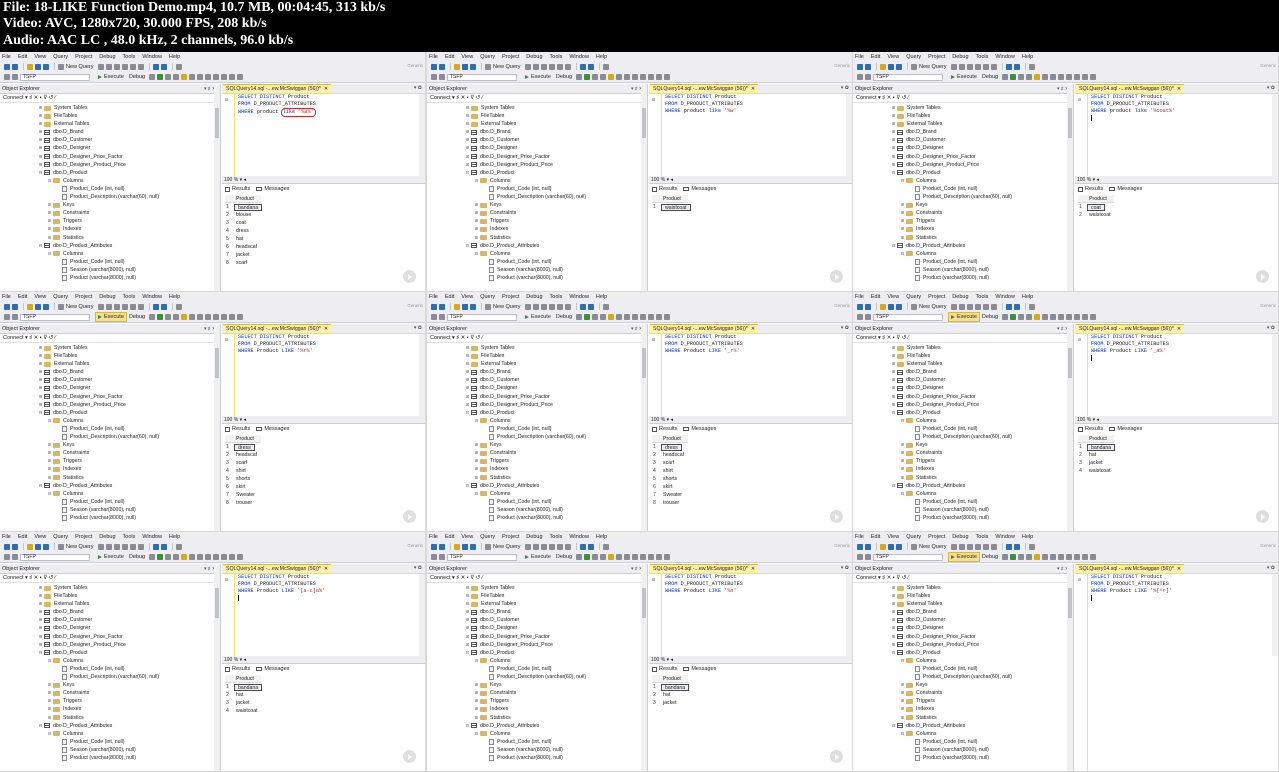 The width and height of the screenshot is (1279, 772). What do you see at coordinates (80, 547) in the screenshot?
I see `new-query-button: New Query` at bounding box center [80, 547].